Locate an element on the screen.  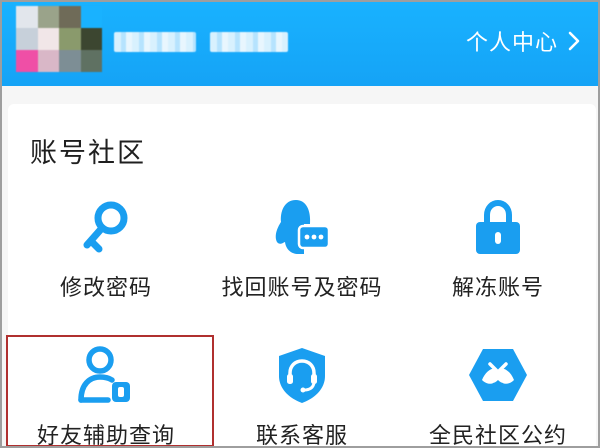
tile-recover-account: 找回账号及密码 is located at coordinates (302, 255).